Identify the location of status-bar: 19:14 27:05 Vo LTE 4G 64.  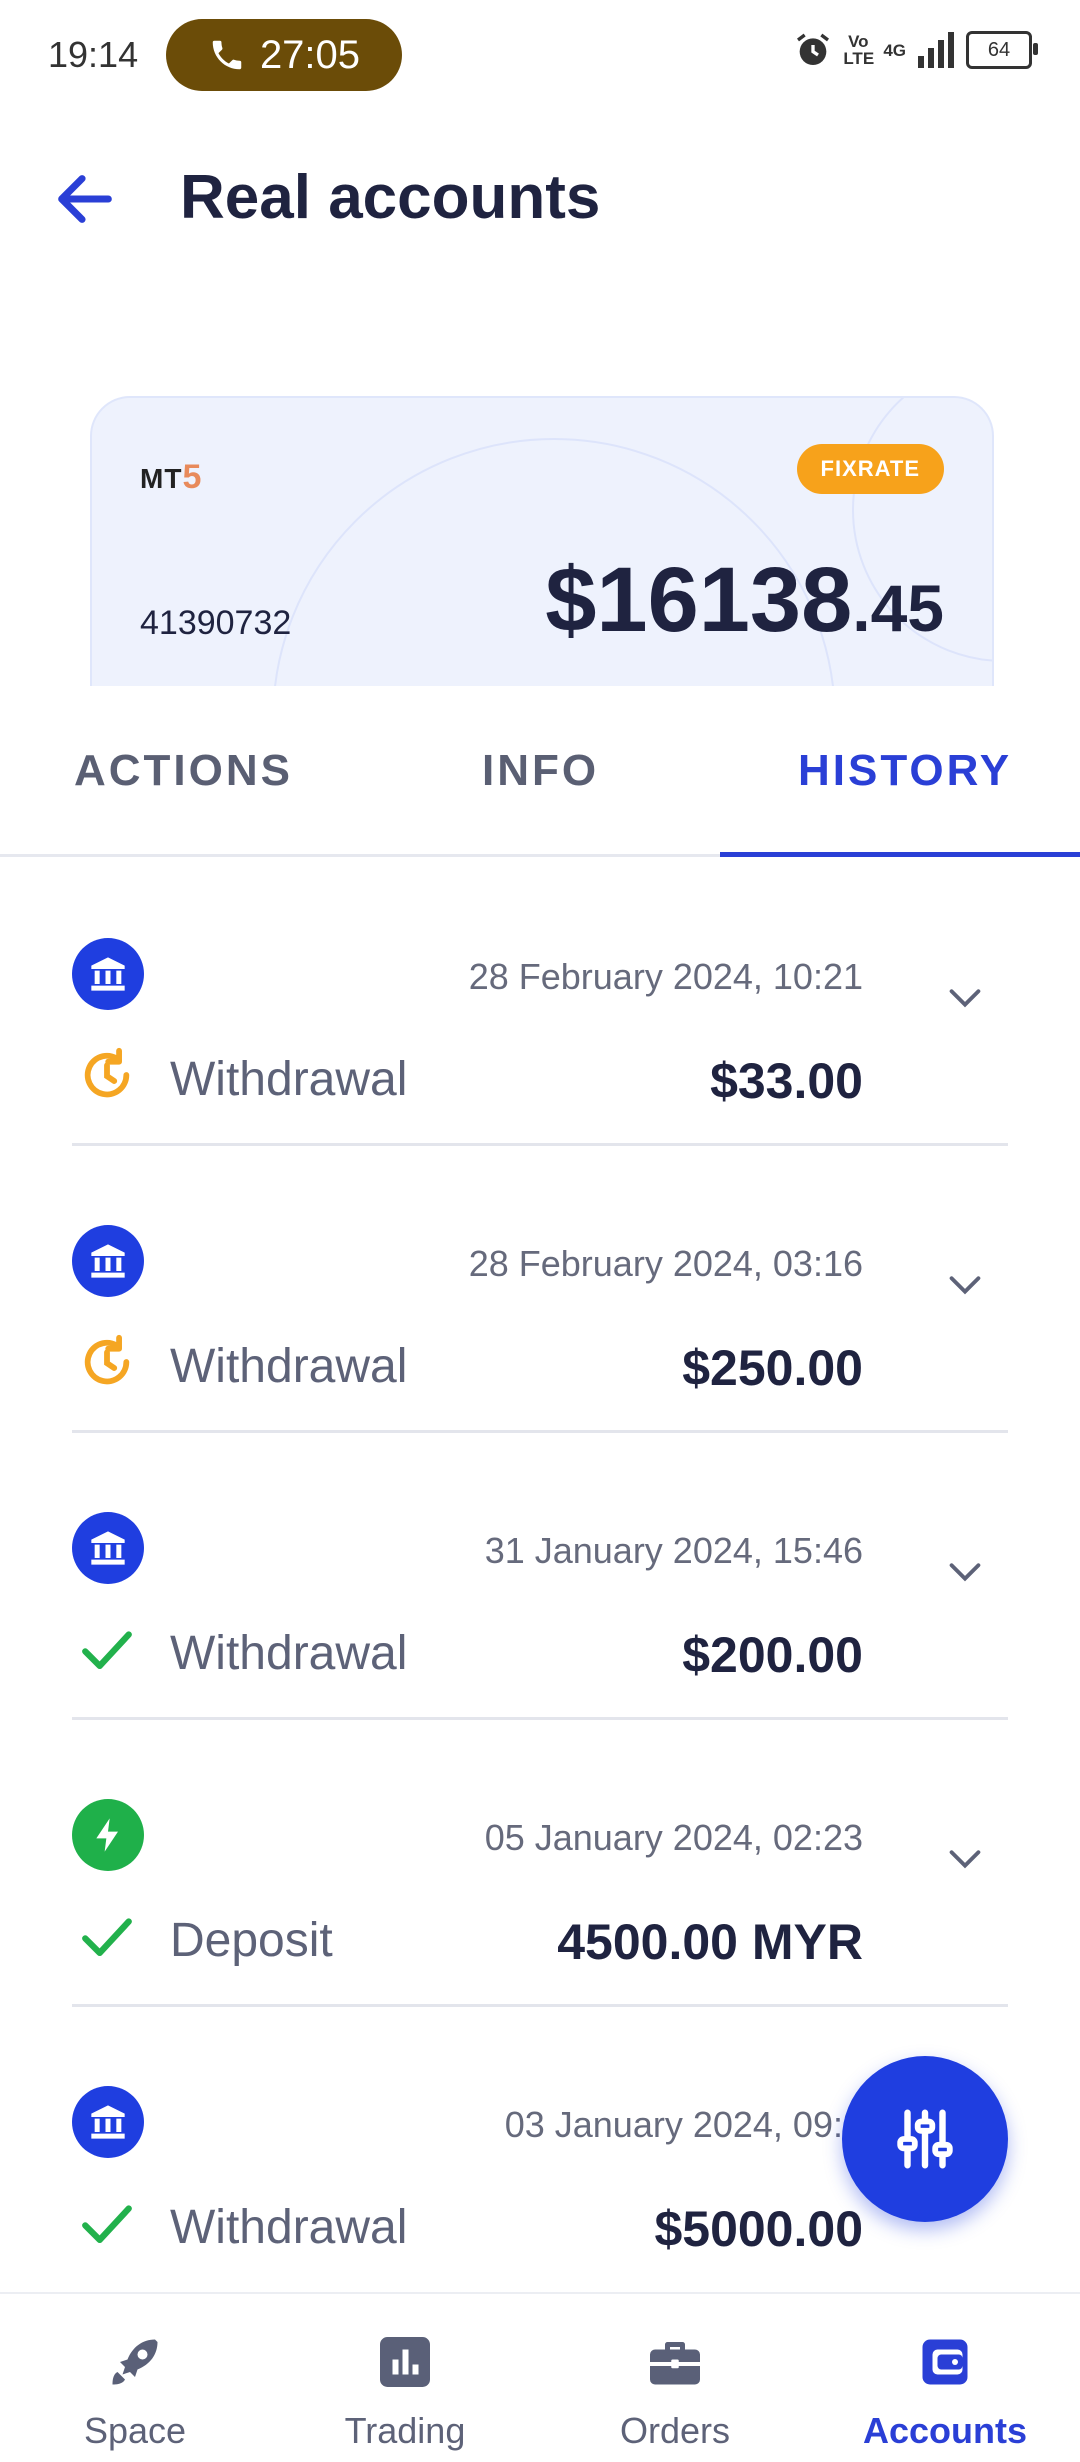
(540, 55).